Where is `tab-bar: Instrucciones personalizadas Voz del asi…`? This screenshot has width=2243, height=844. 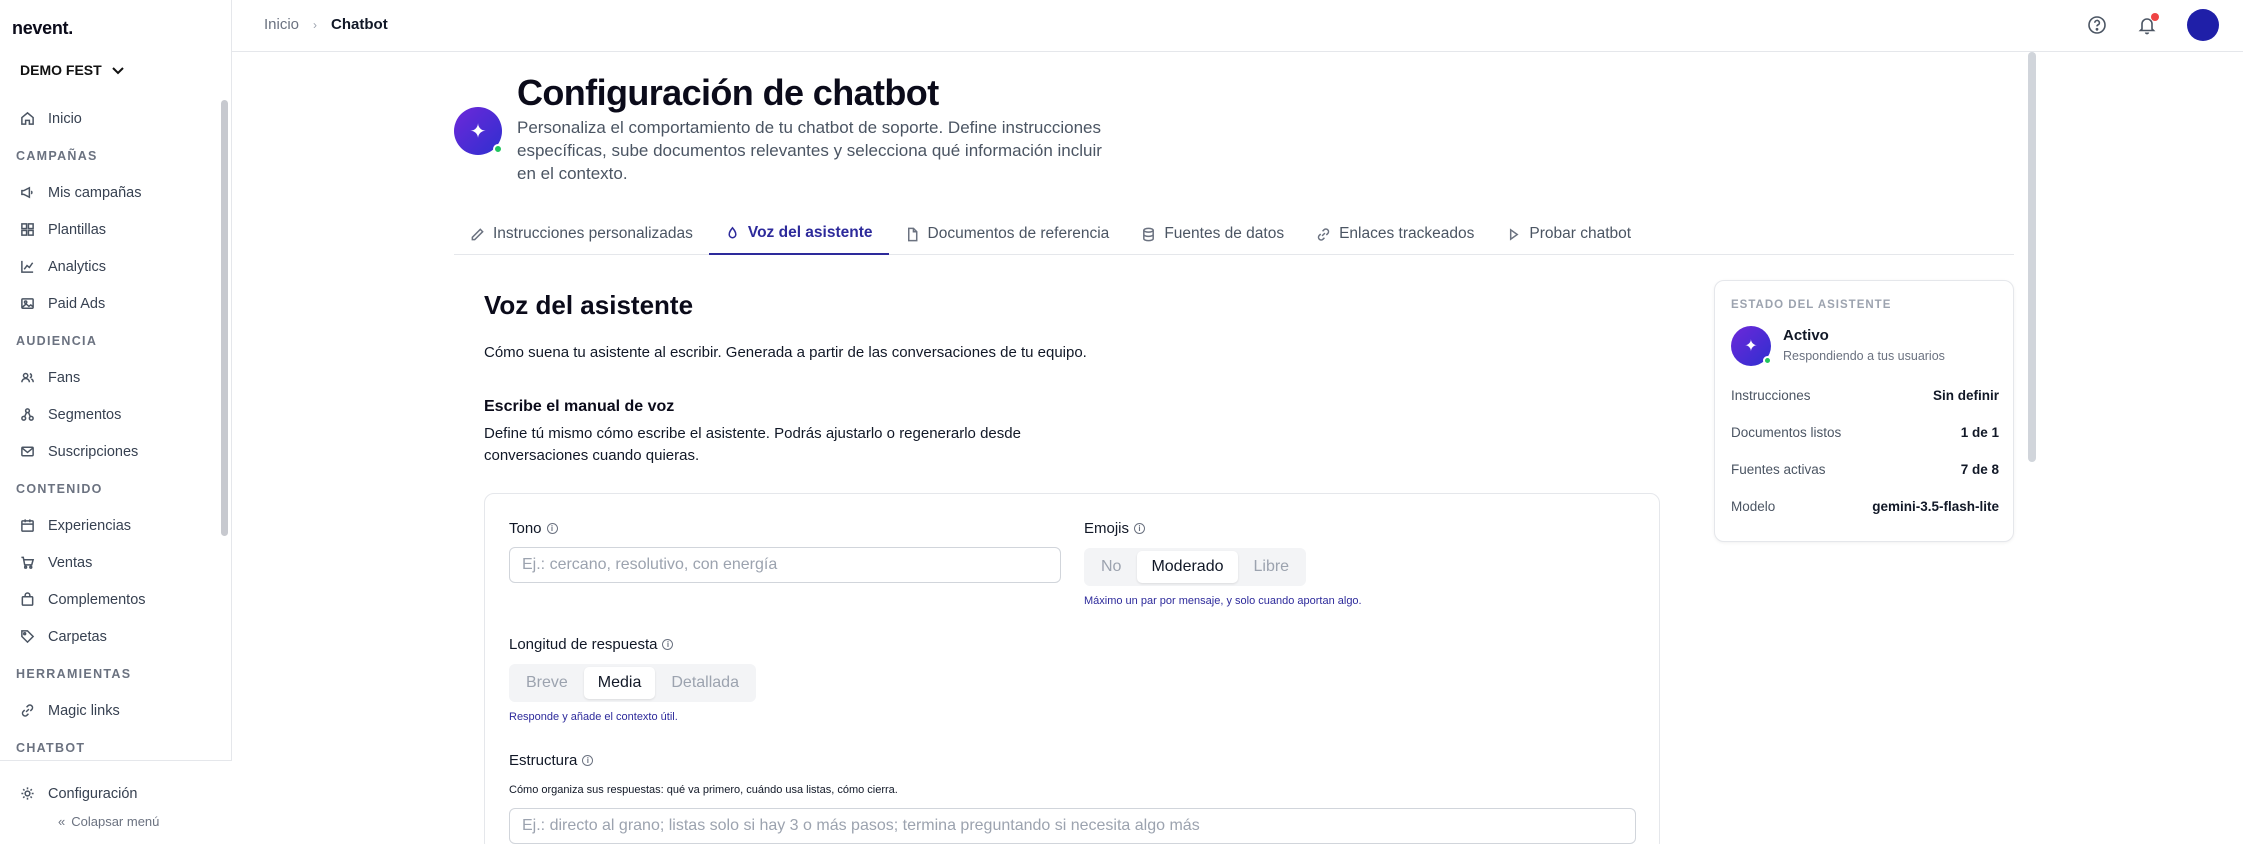
tab-bar: Instrucciones personalizadas Voz del asi… is located at coordinates (1234, 234).